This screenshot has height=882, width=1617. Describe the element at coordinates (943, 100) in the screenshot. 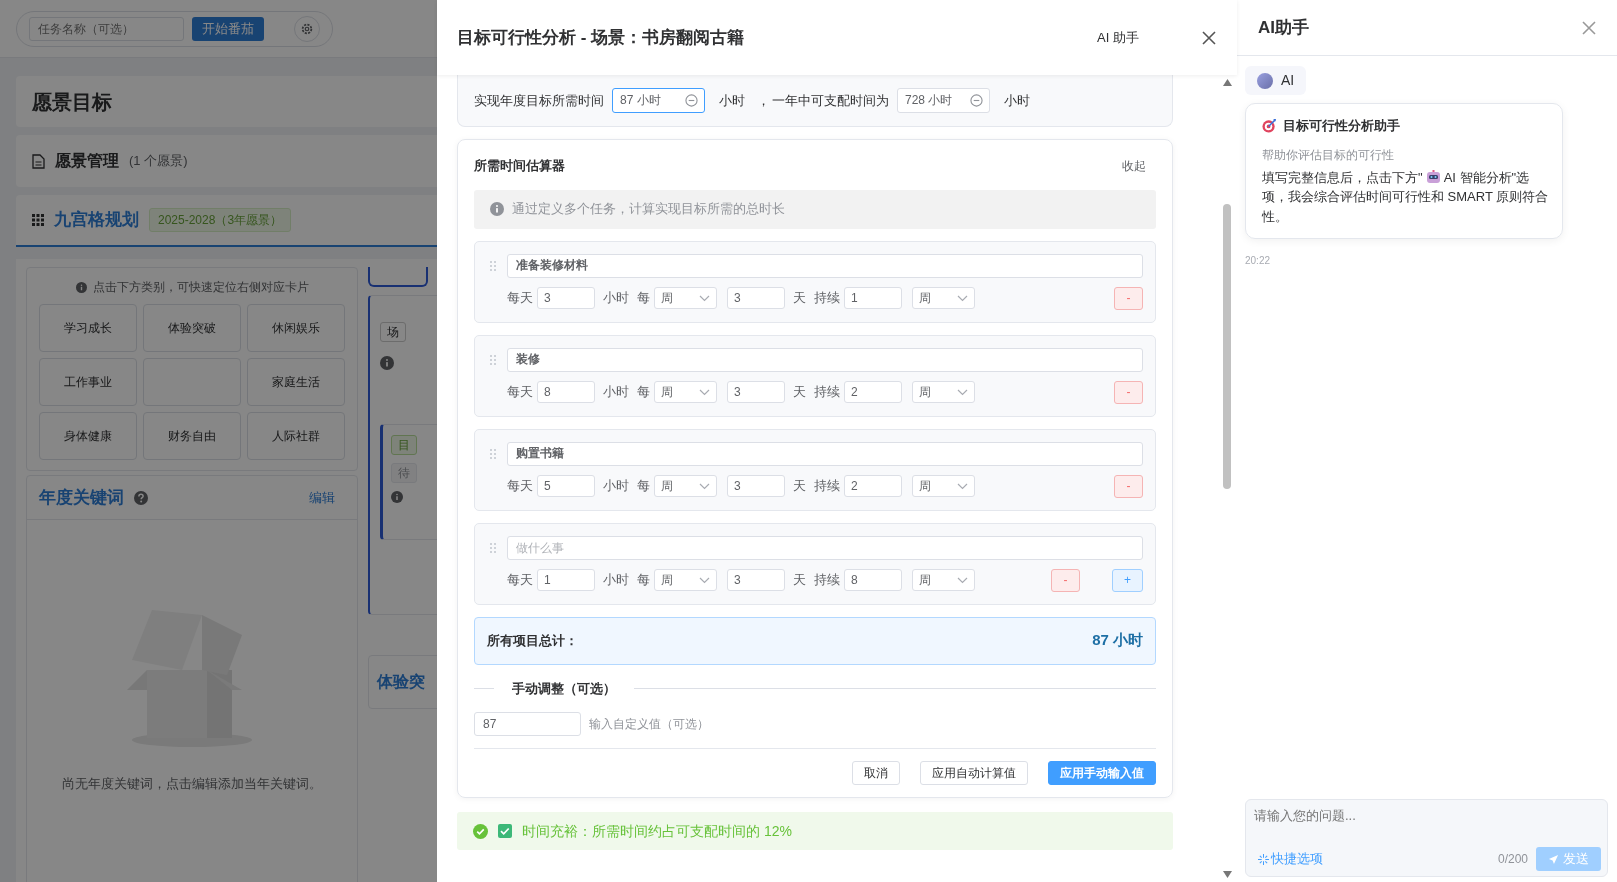

I see `hours-field: 728 小时` at that location.